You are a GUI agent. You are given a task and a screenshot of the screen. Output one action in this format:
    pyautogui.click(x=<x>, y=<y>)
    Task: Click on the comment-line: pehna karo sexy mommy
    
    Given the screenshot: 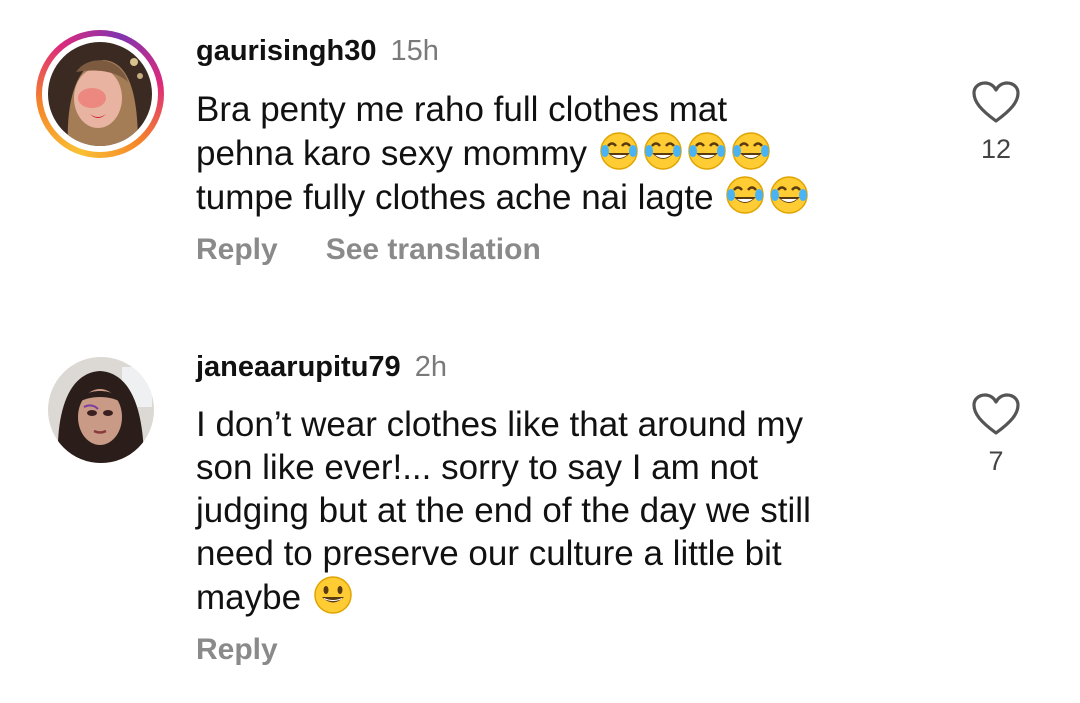 What is the action you would take?
    pyautogui.click(x=391, y=153)
    